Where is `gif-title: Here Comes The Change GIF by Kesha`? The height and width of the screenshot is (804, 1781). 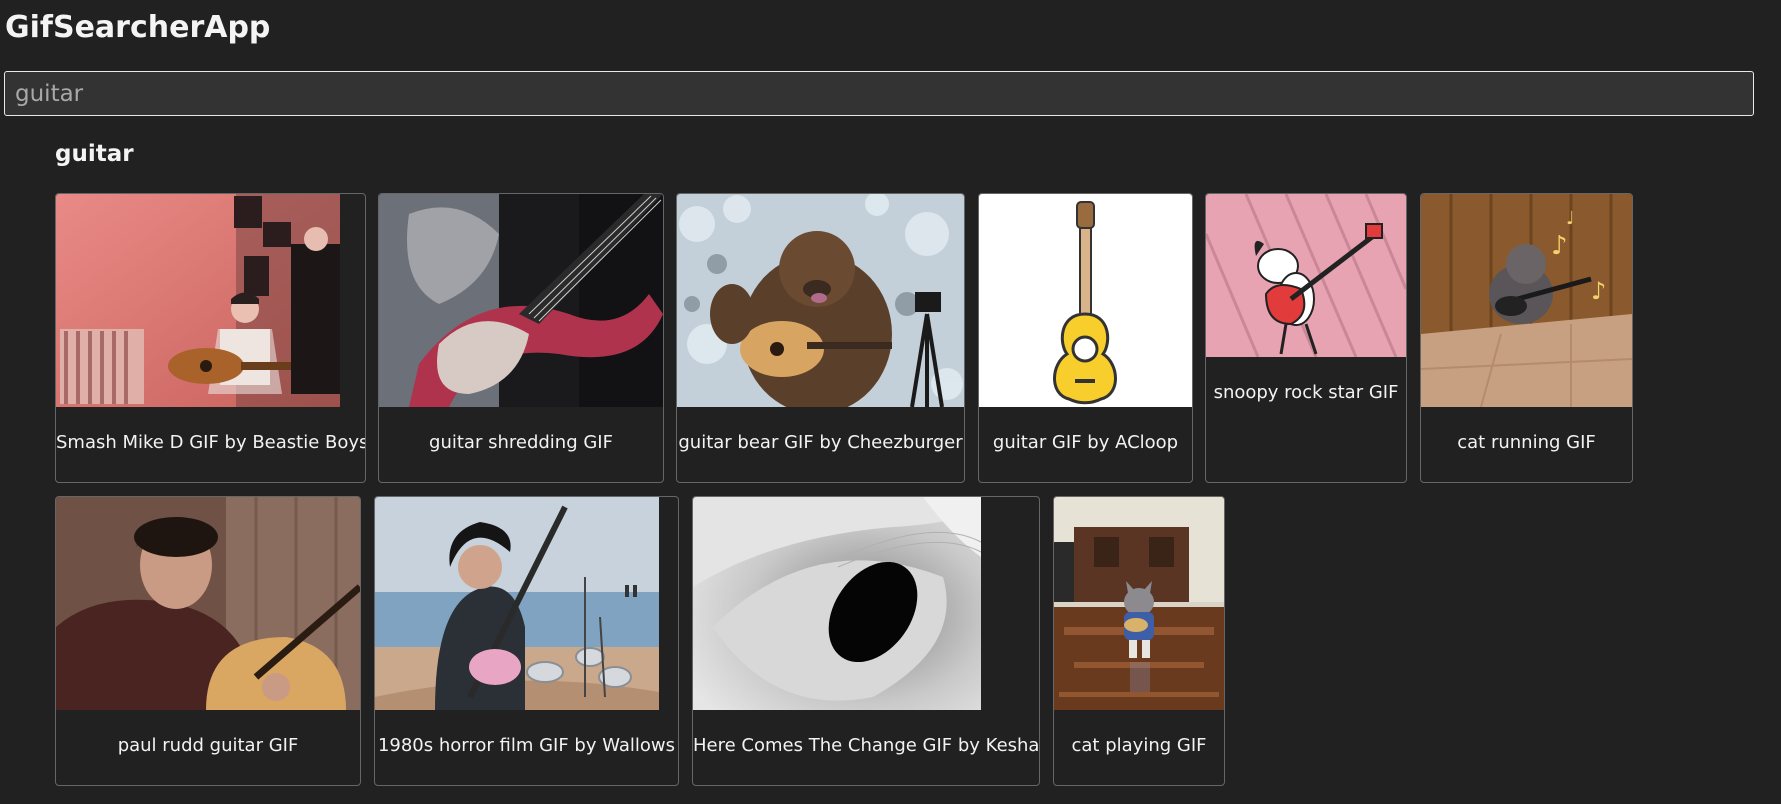
gif-title: Here Comes The Change GIF by Kesha is located at coordinates (866, 745).